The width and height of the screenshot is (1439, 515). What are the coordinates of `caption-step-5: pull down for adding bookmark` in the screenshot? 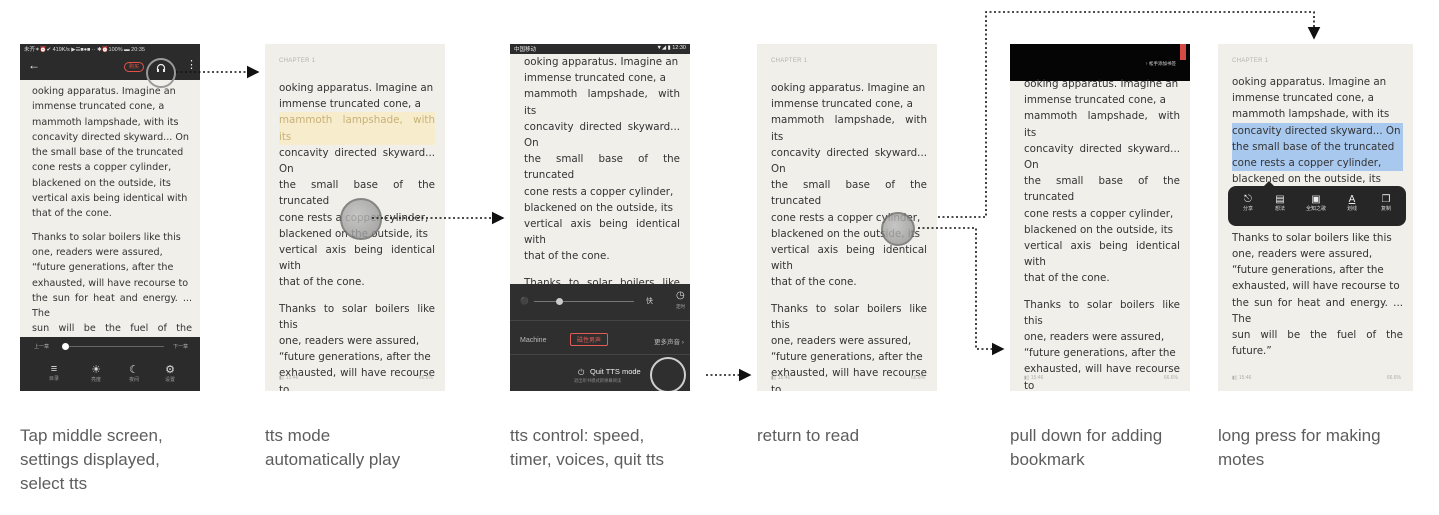 It's located at (1086, 447).